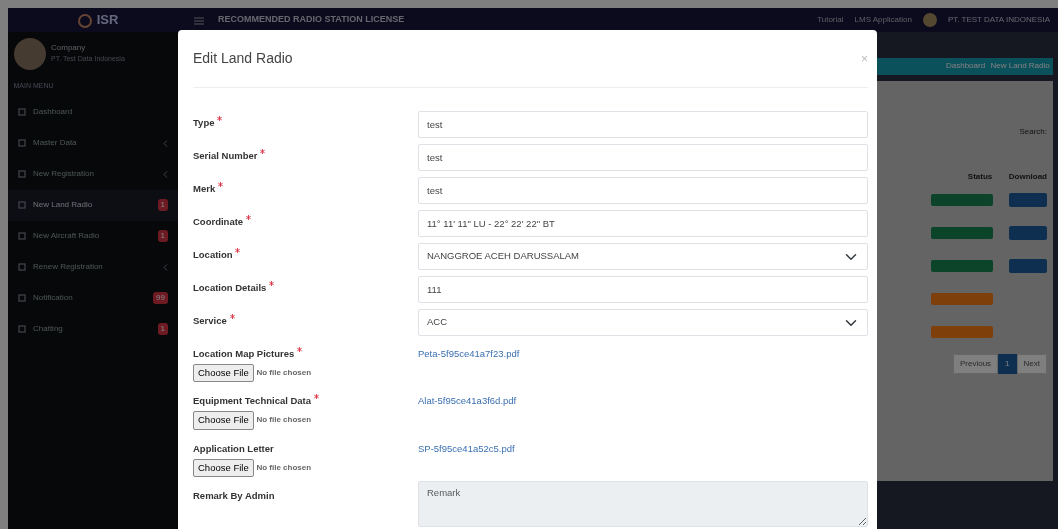  Describe the element at coordinates (1032, 132) in the screenshot. I see `search-label: Search:` at that location.